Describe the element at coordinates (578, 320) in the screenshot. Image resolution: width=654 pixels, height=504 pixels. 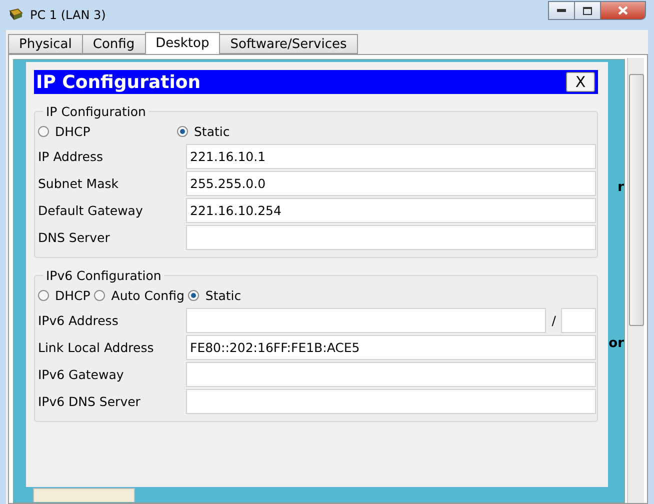
I see `prefix-field` at that location.